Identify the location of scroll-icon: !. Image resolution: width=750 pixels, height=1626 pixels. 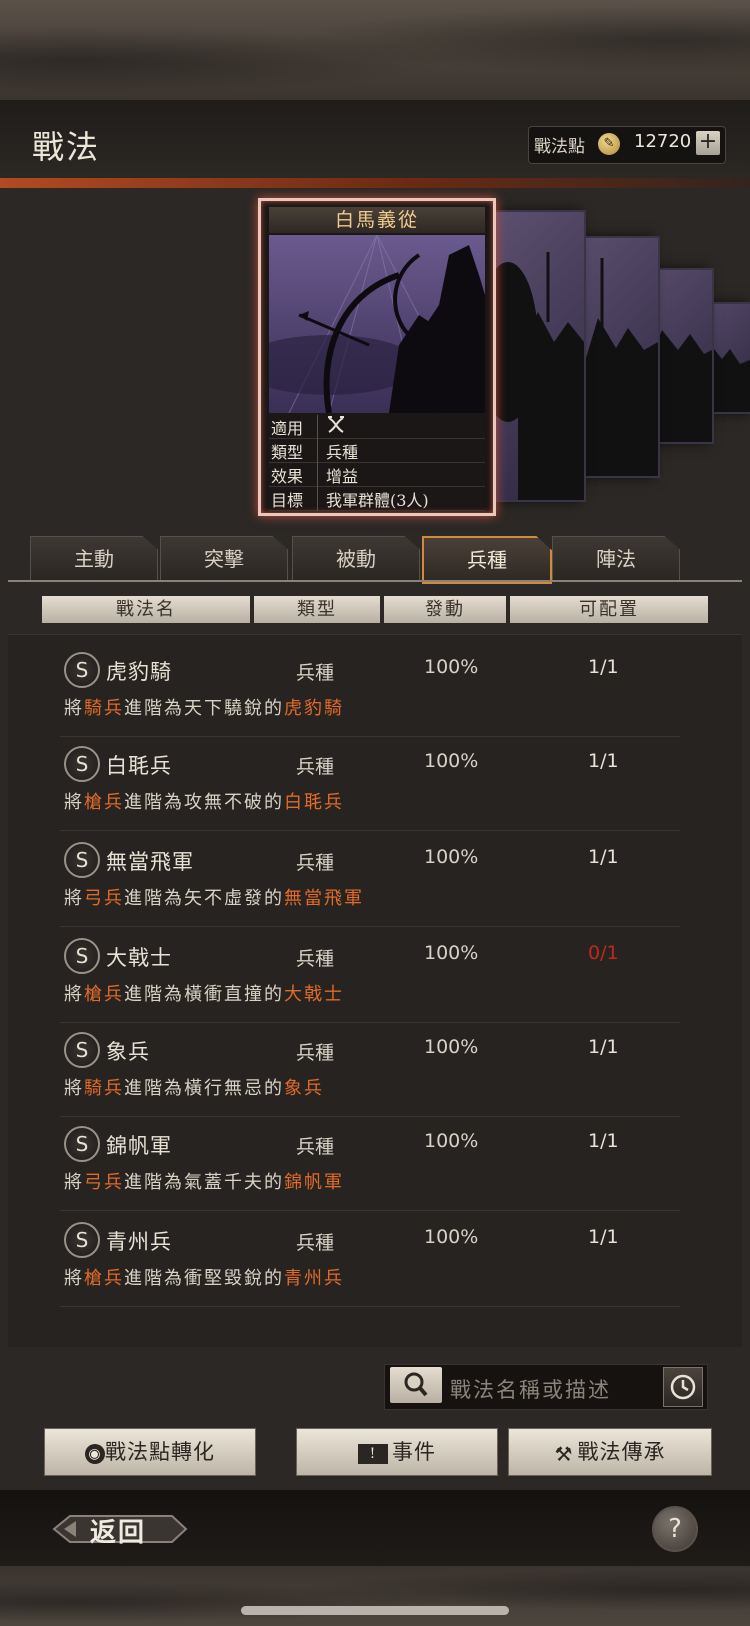
(373, 1453).